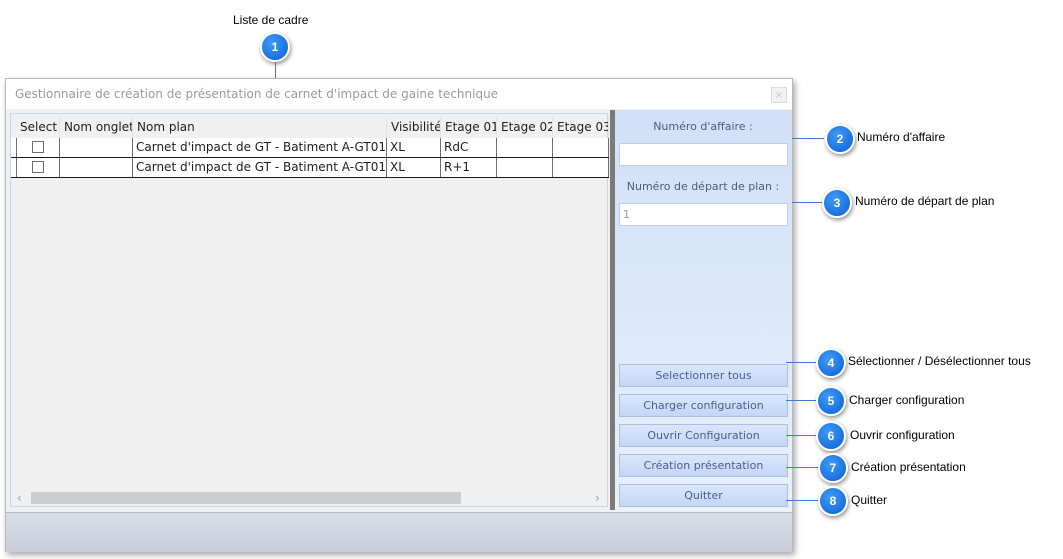  What do you see at coordinates (925, 201) in the screenshot?
I see `callout-3-label: Numéro de départ de plan` at bounding box center [925, 201].